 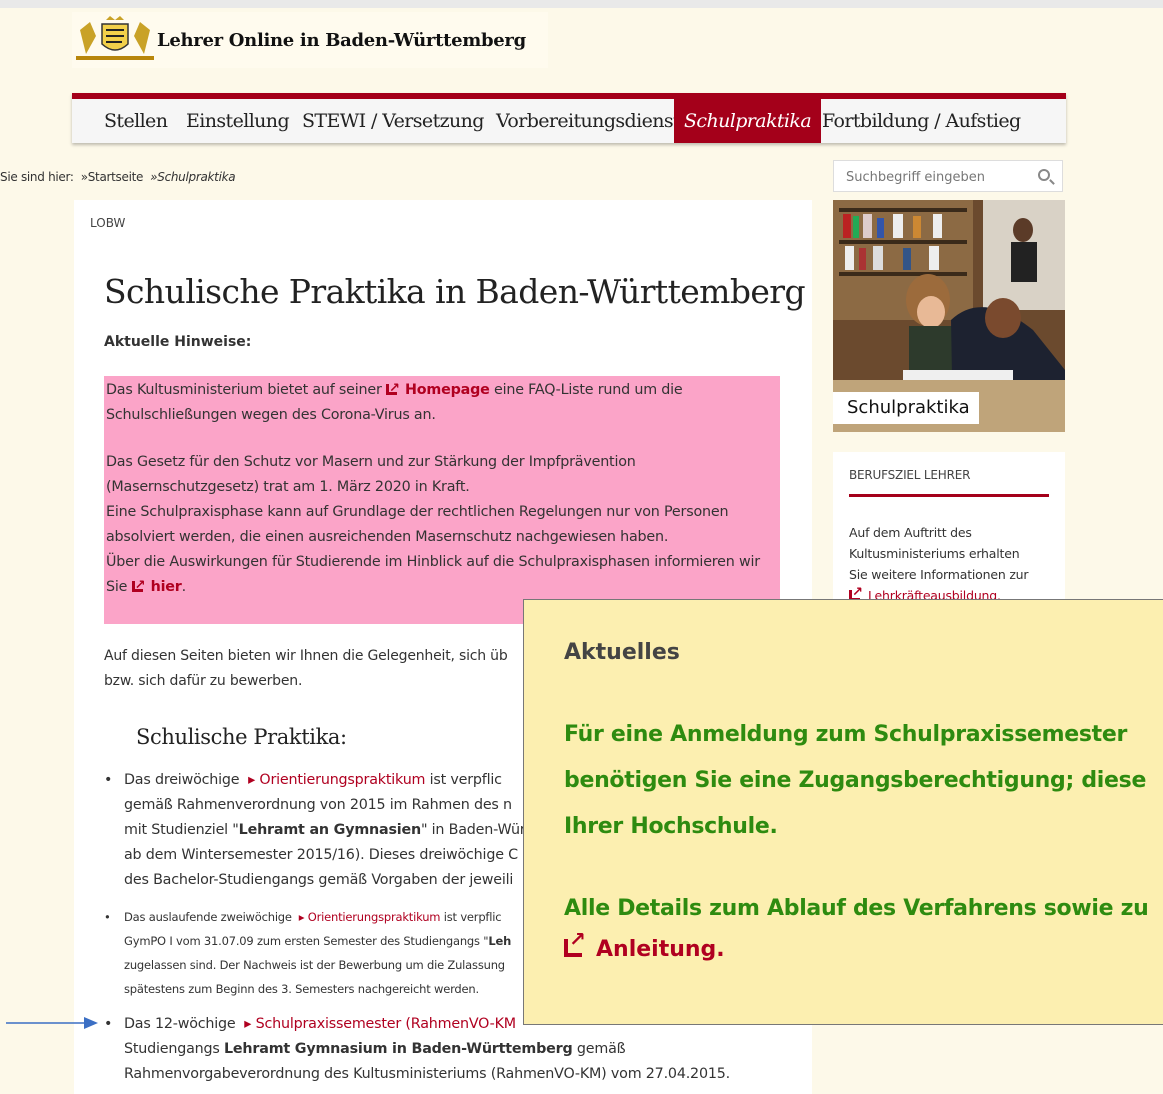 I want to click on orientierungspraktikum-link: ▸ Orientierungspraktikum, so click(x=336, y=780).